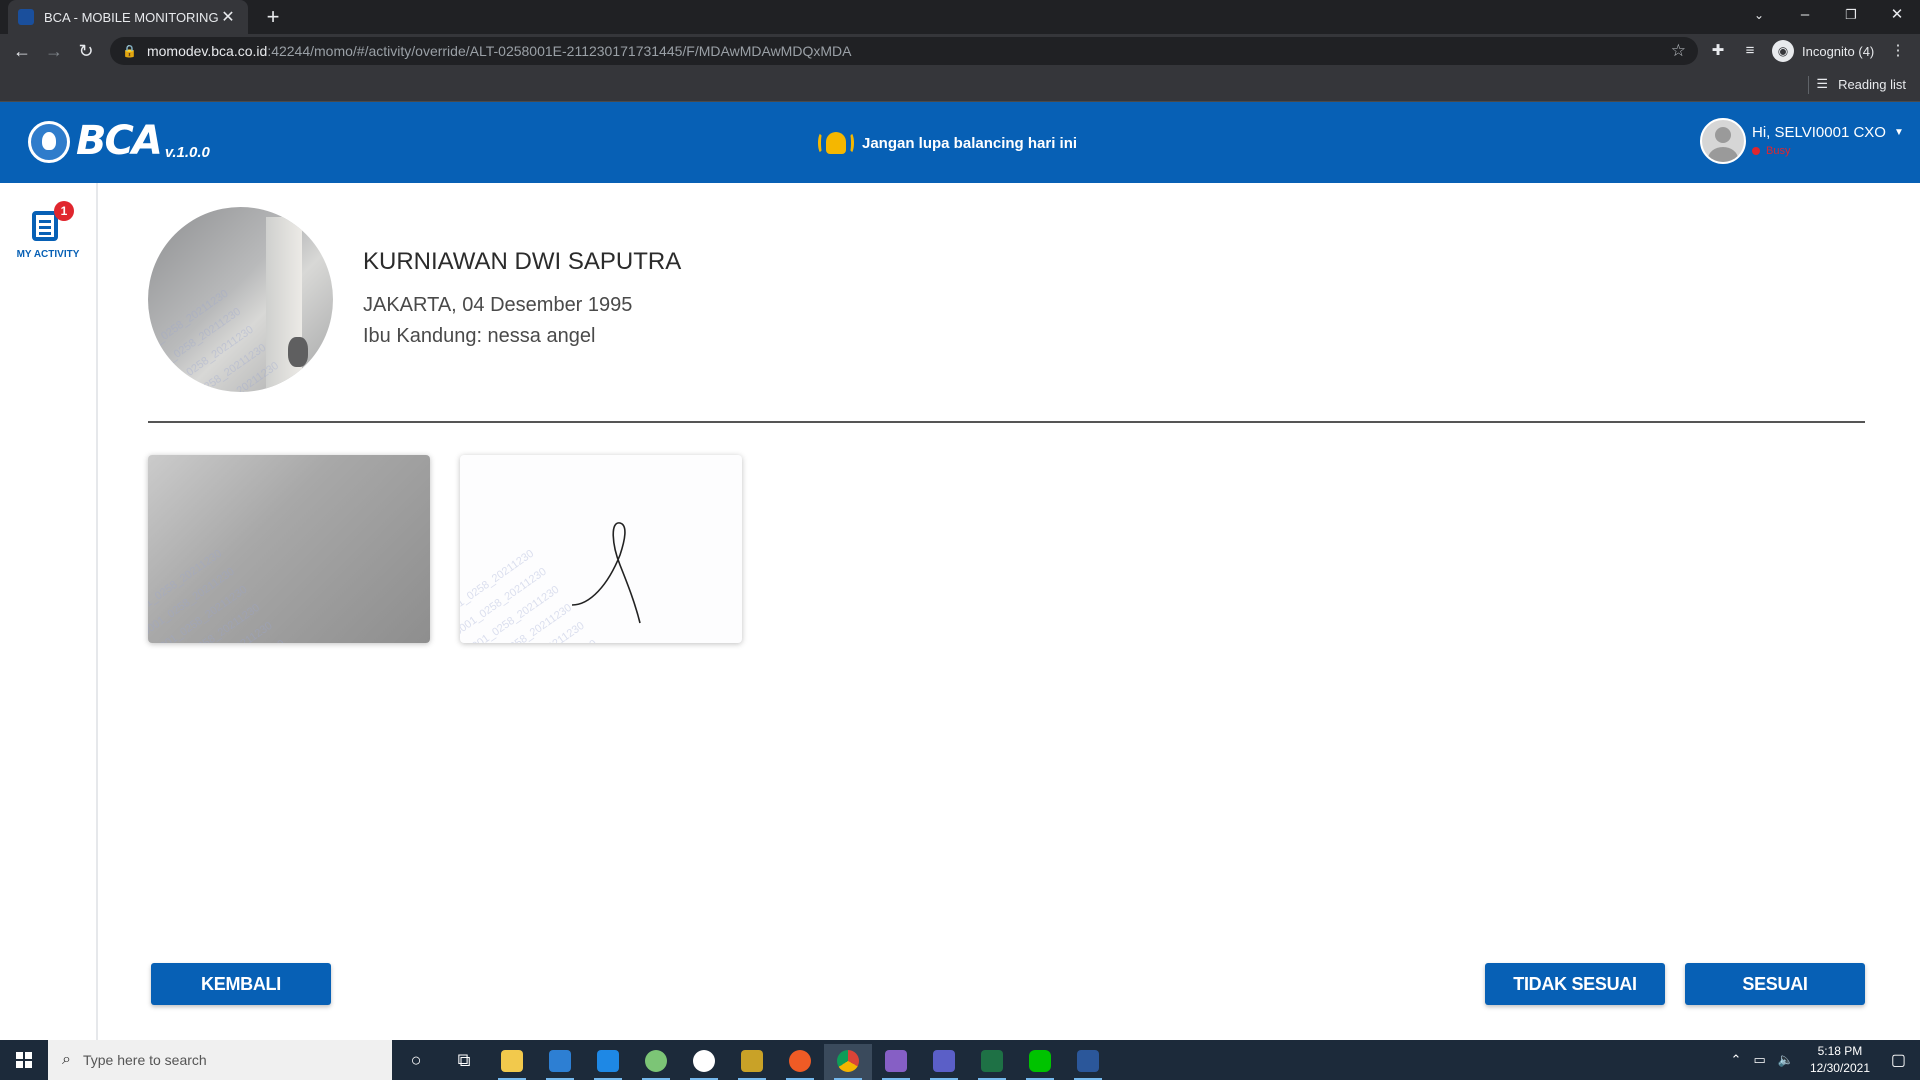 This screenshot has height=1080, width=1920. What do you see at coordinates (752, 1062) in the screenshot?
I see `tools-icon` at bounding box center [752, 1062].